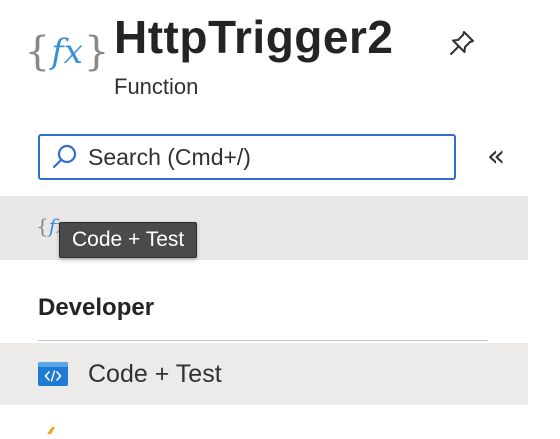 The height and width of the screenshot is (439, 560). Describe the element at coordinates (67, 52) in the screenshot. I see `function-logo-icon: {fx}` at that location.